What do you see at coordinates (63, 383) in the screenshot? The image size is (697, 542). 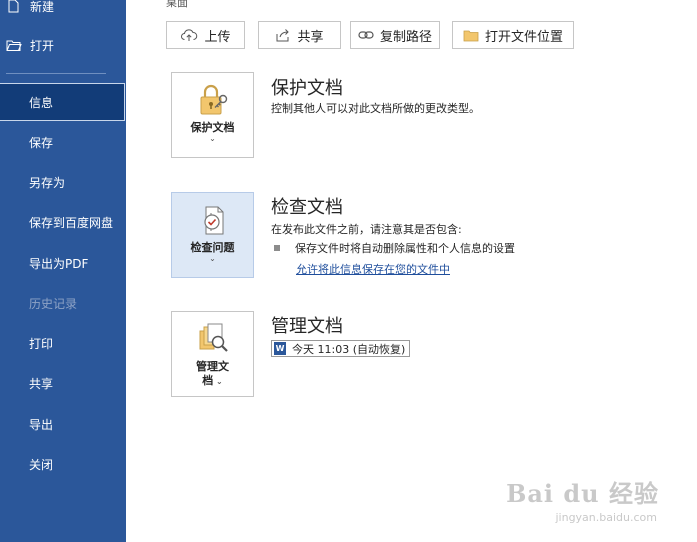 I see `sidebar-item-share: 共享` at bounding box center [63, 383].